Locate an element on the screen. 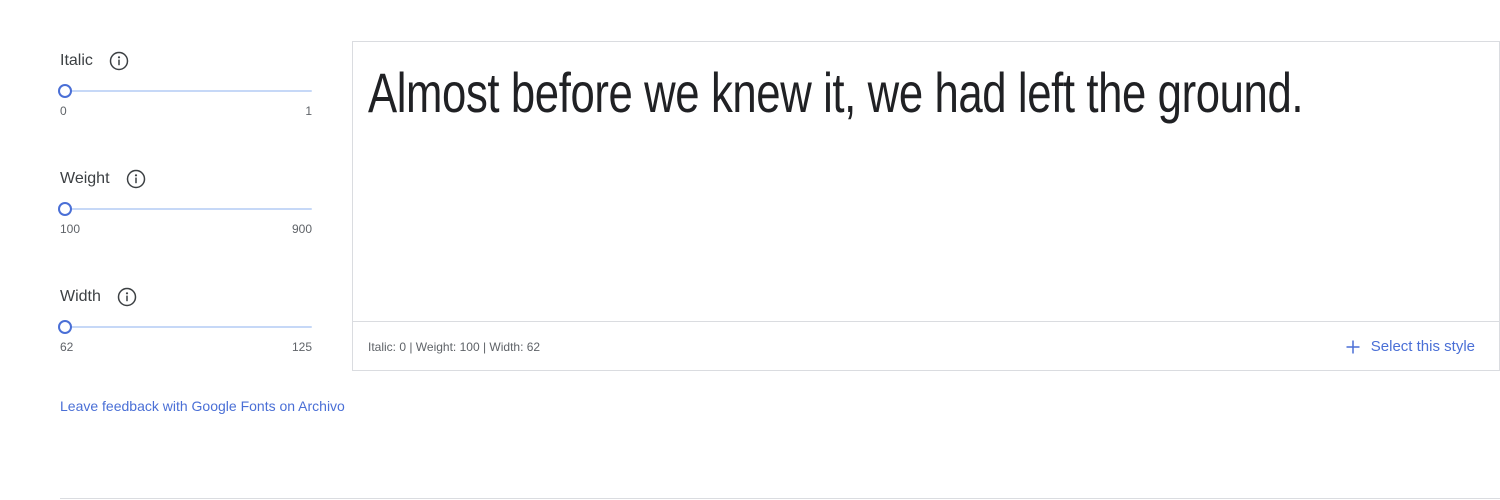 The image size is (1500, 500). width-slider is located at coordinates (185, 327).